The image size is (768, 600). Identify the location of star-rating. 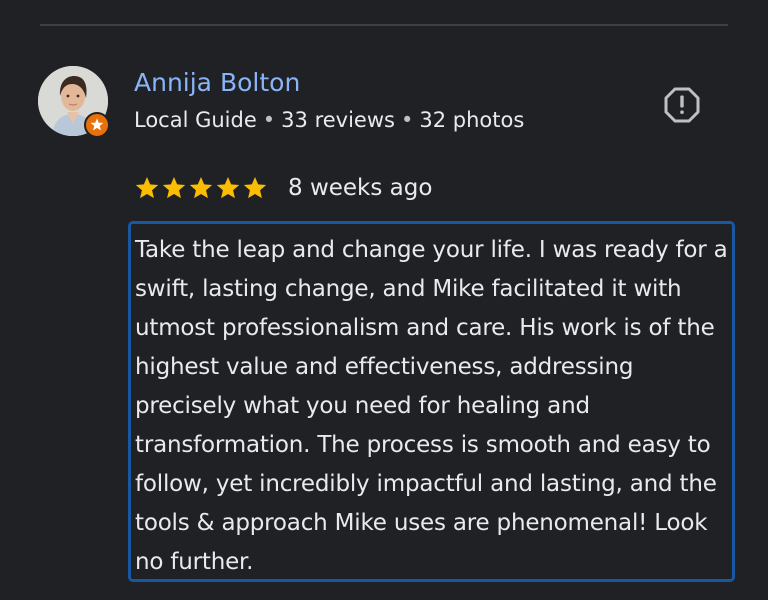
(201, 188).